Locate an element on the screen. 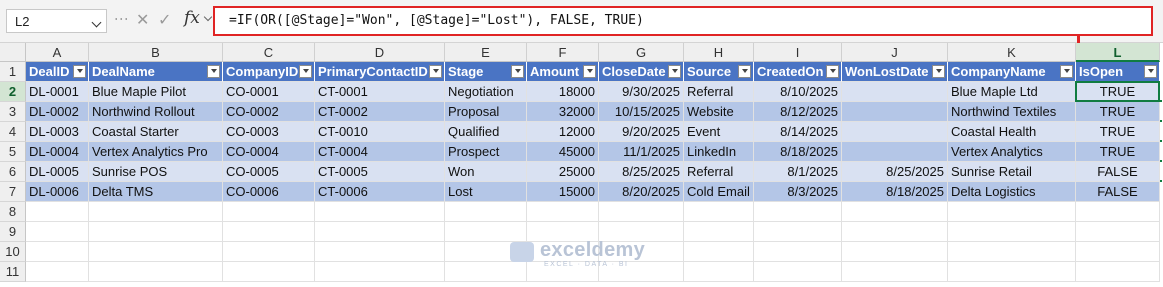 The height and width of the screenshot is (287, 1163). table-cell: Coastal Starter is located at coordinates (156, 132).